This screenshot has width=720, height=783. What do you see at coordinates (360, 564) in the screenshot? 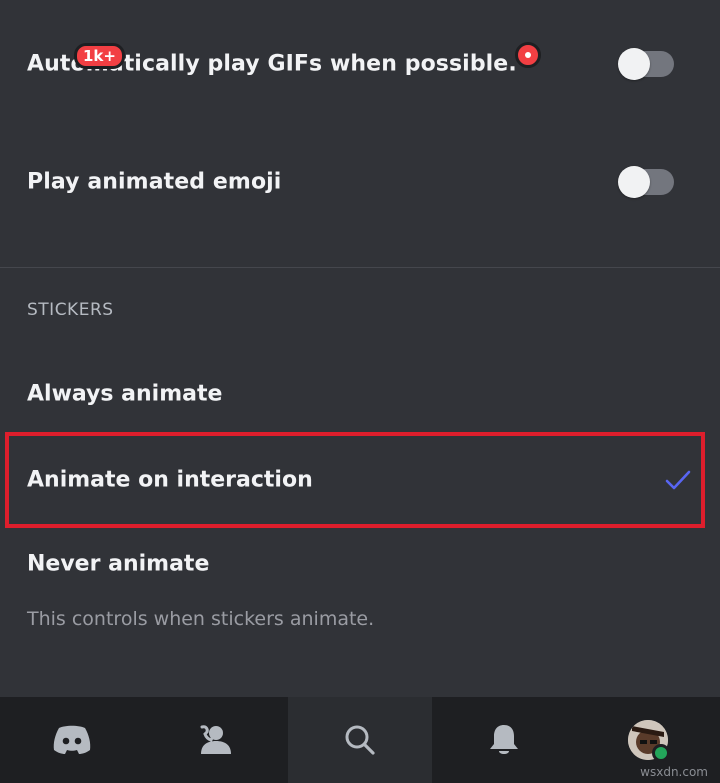
I see `option-never-animate: Never animate` at bounding box center [360, 564].